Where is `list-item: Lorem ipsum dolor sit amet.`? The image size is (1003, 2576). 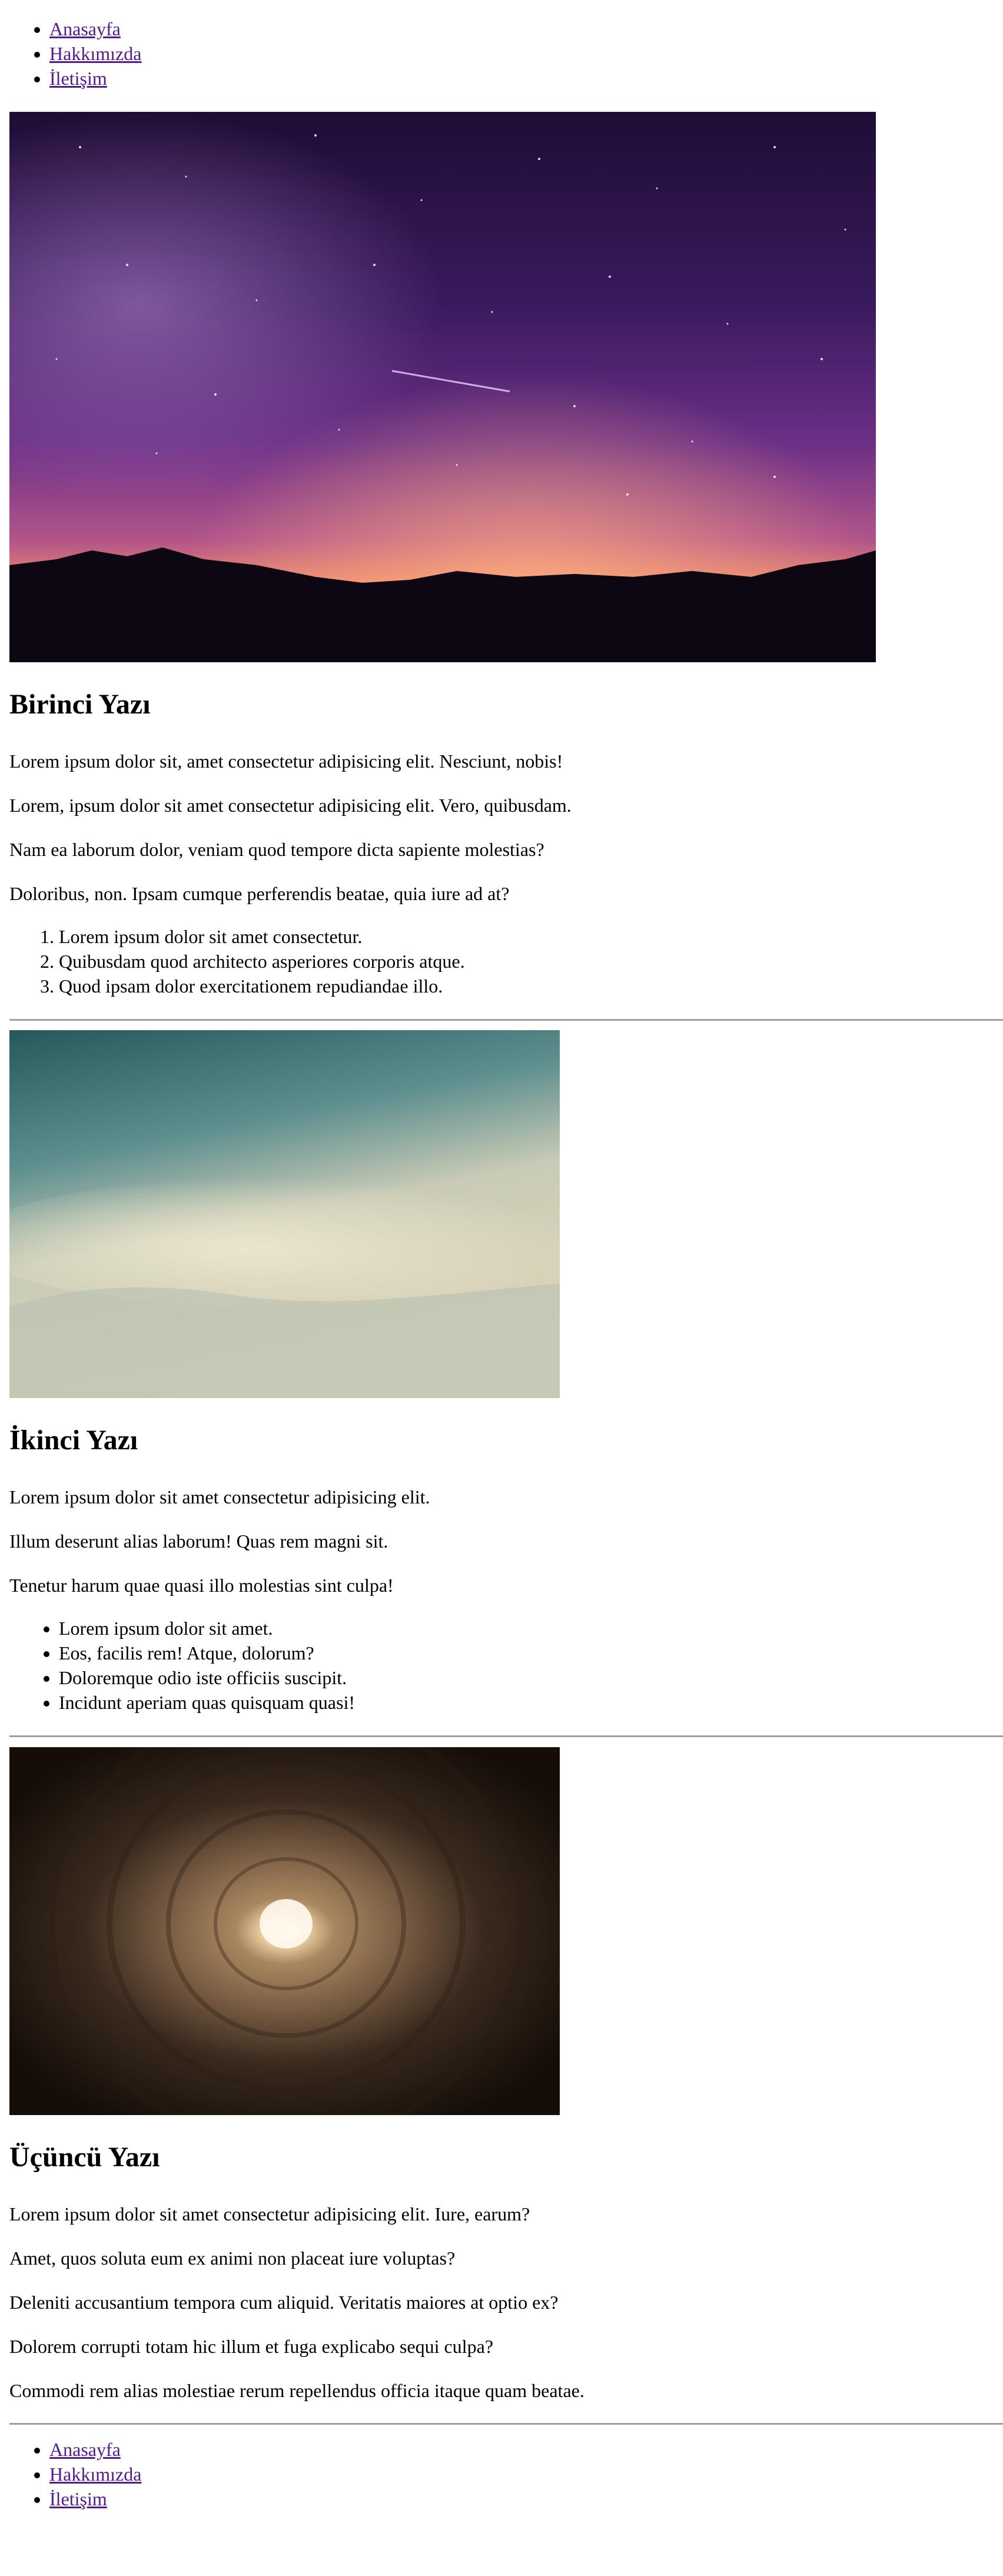 list-item: Lorem ipsum dolor sit amet. is located at coordinates (530, 1628).